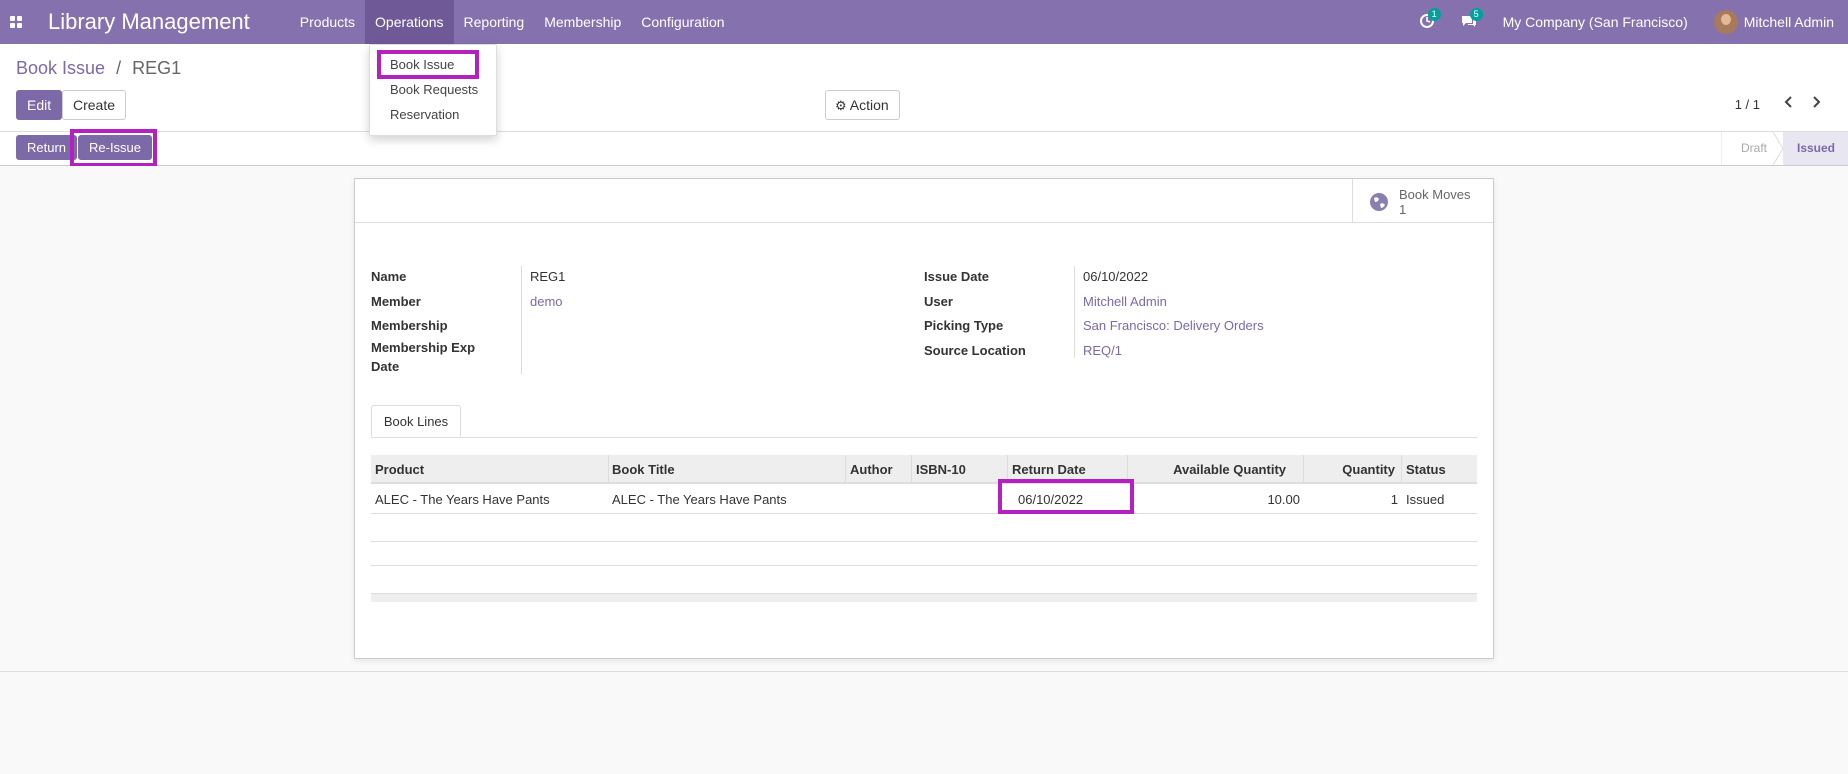 Image resolution: width=1848 pixels, height=774 pixels. I want to click on cell-quantity: 1, so click(1394, 499).